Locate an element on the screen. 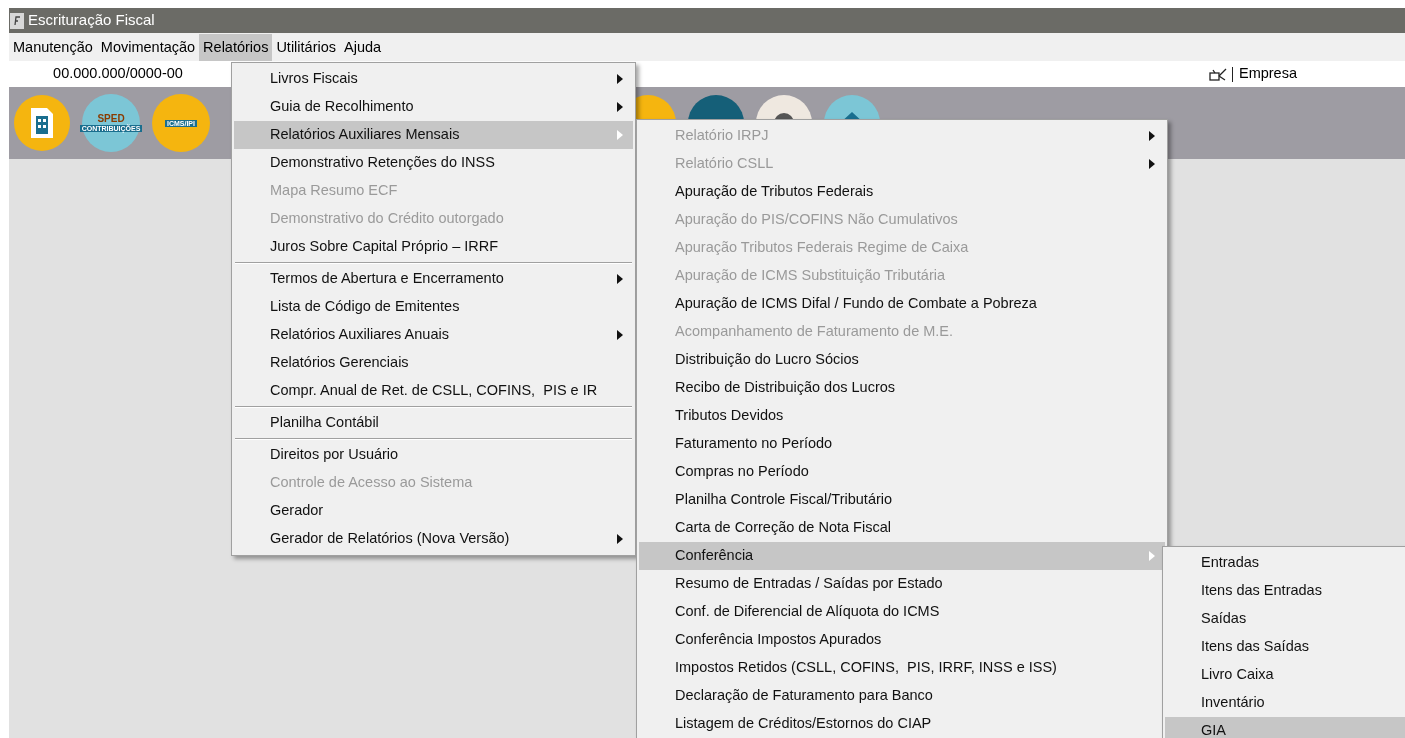  company-label: Empresa is located at coordinates (1267, 74).